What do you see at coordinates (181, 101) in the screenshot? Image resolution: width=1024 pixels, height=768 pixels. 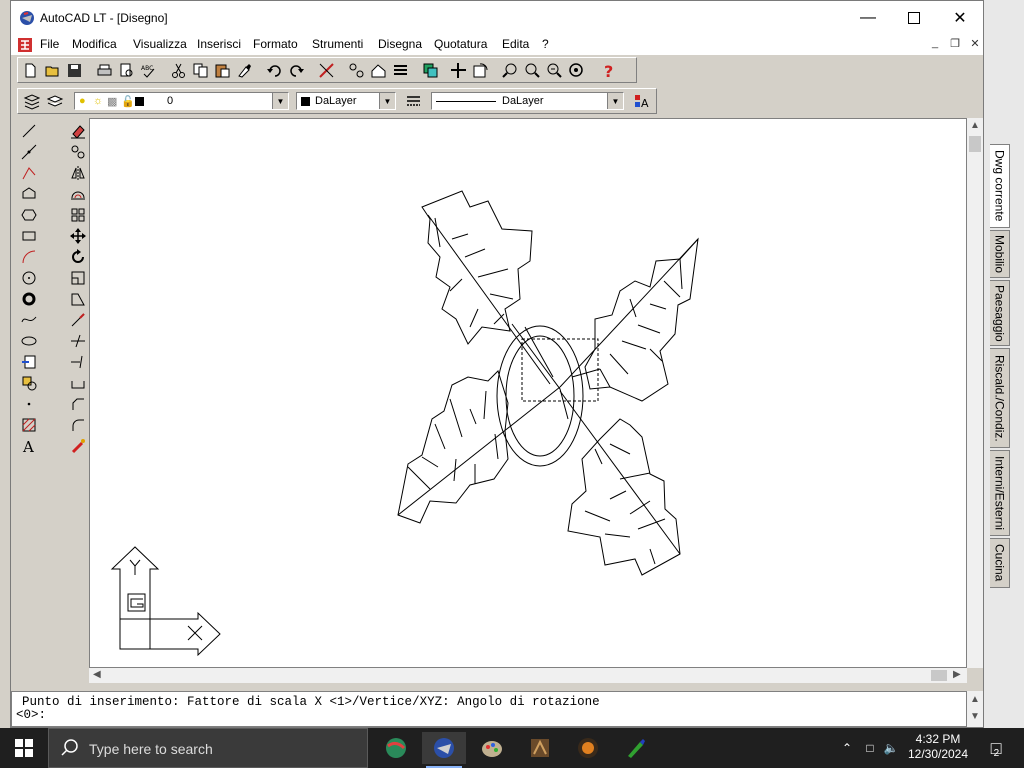 I see `layer-dropdown: ● ☼ ▩ 🔓 0 ▼` at bounding box center [181, 101].